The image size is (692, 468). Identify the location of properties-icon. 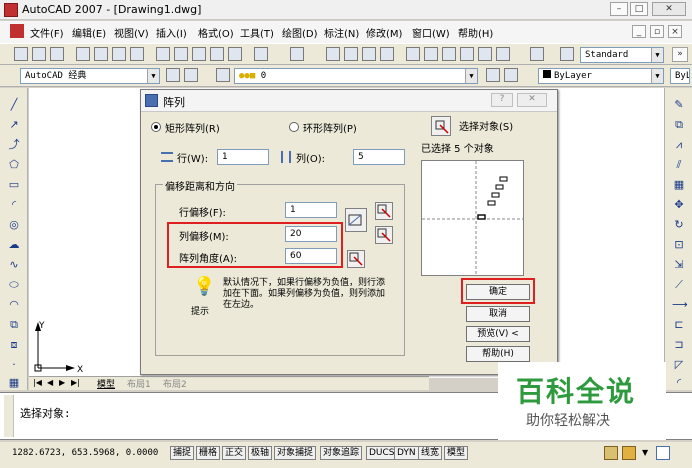
(413, 54).